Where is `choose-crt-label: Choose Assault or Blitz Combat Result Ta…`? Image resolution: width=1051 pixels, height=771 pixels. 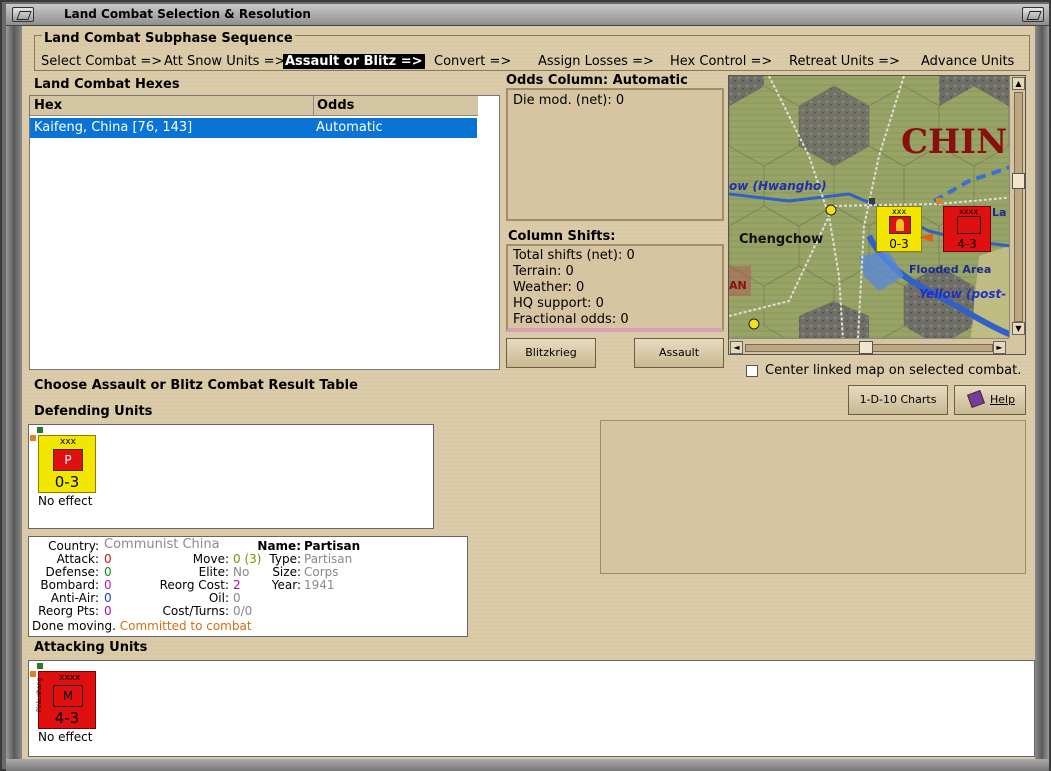 choose-crt-label: Choose Assault or Blitz Combat Result Ta… is located at coordinates (196, 385).